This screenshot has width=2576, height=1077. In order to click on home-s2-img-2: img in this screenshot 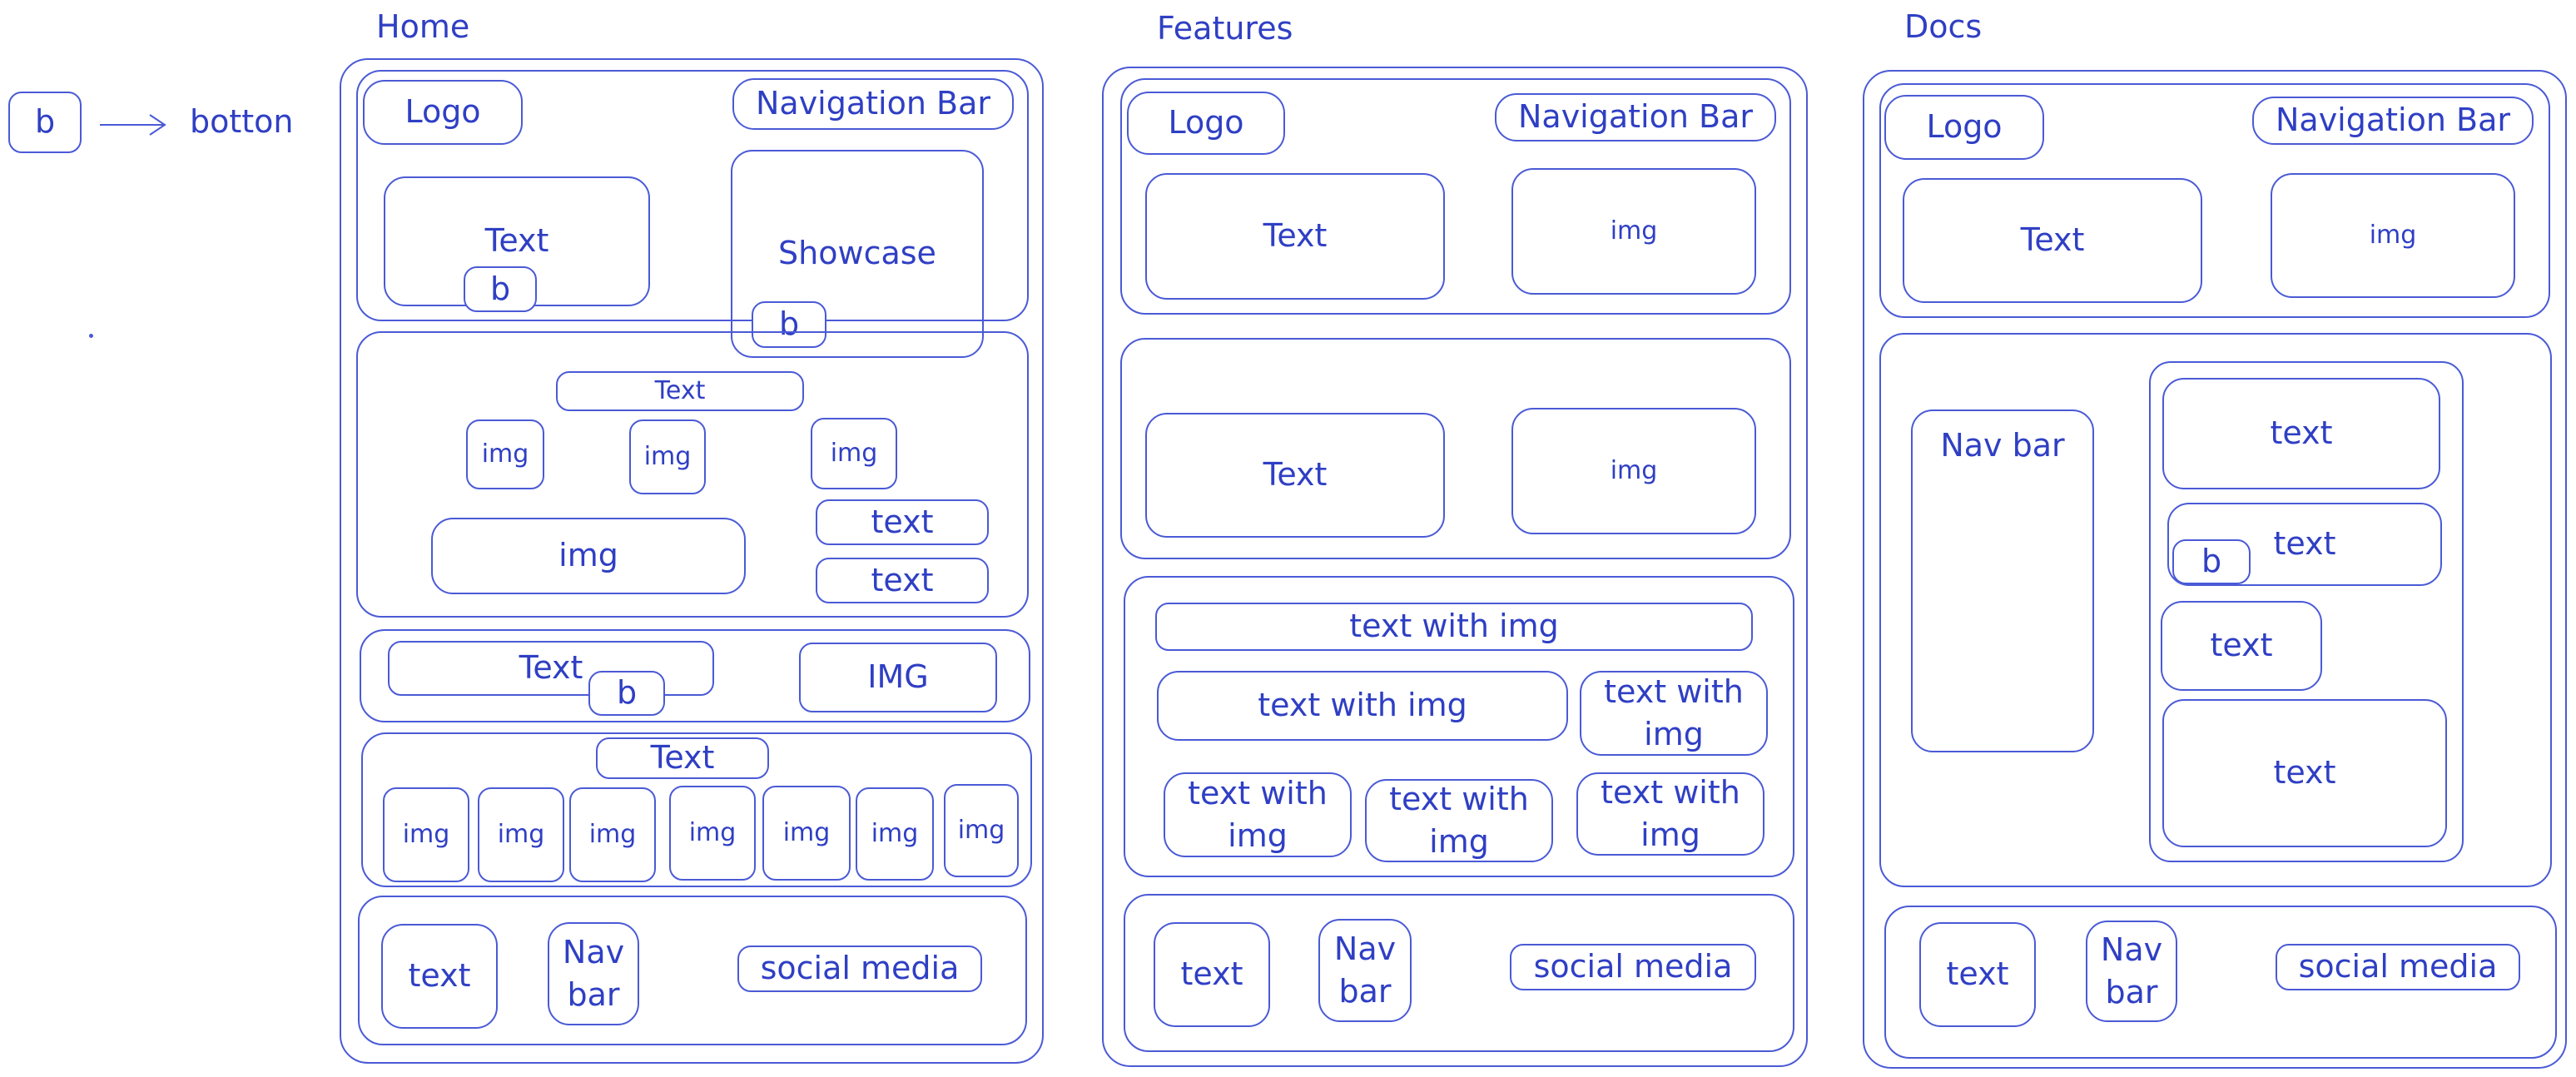, I will do `click(667, 456)`.